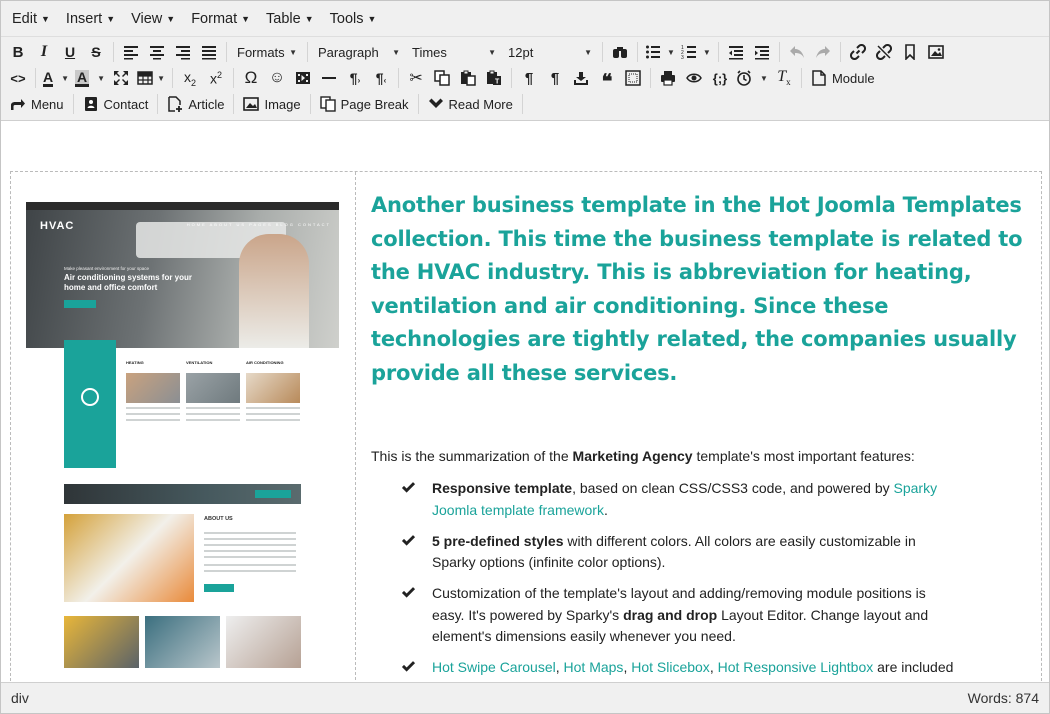 This screenshot has height=714, width=1050. What do you see at coordinates (429, 52) in the screenshot?
I see `font-family-value: Times` at bounding box center [429, 52].